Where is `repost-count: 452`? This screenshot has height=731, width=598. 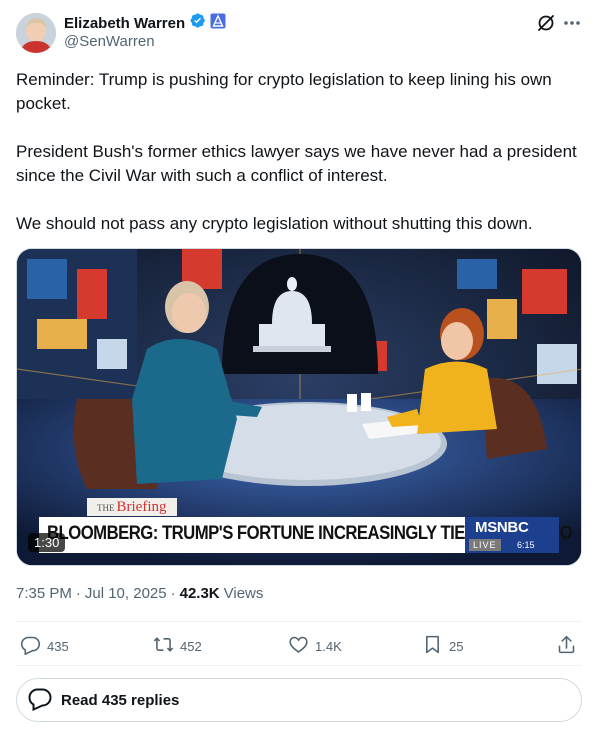 repost-count: 452 is located at coordinates (191, 646).